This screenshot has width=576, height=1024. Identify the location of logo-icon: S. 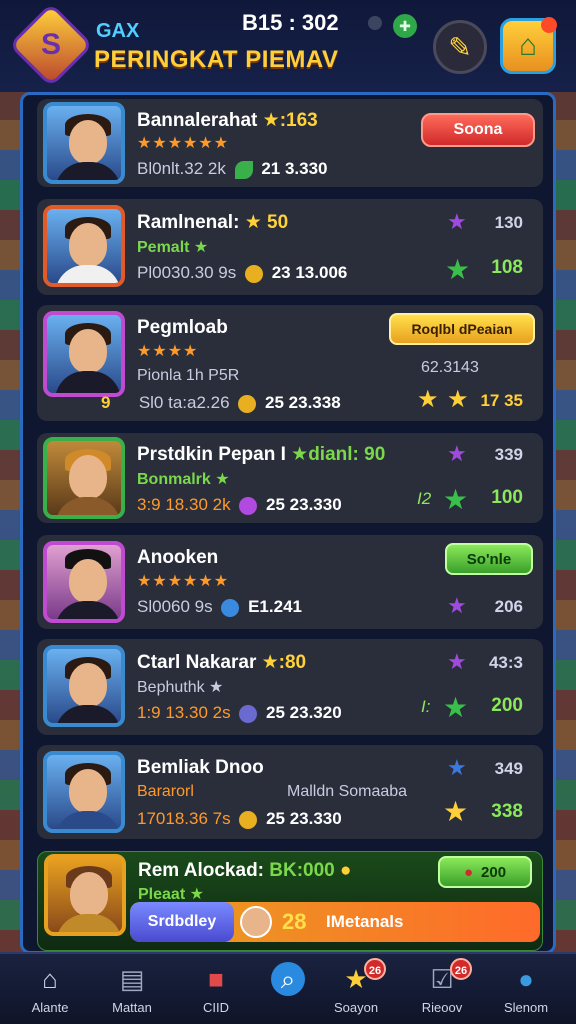
(50, 44).